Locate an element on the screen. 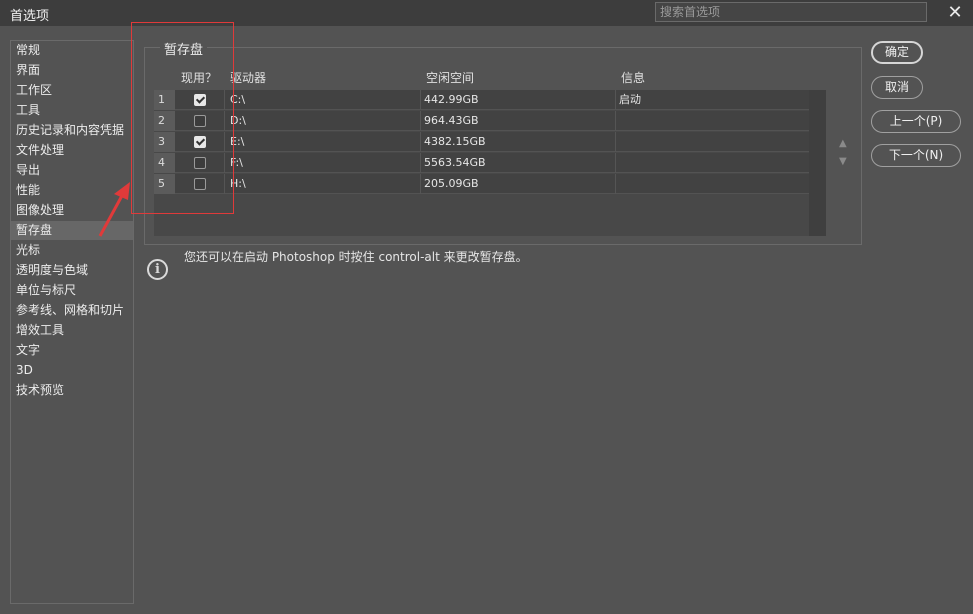 The width and height of the screenshot is (973, 614). info-icon: i is located at coordinates (157, 269).